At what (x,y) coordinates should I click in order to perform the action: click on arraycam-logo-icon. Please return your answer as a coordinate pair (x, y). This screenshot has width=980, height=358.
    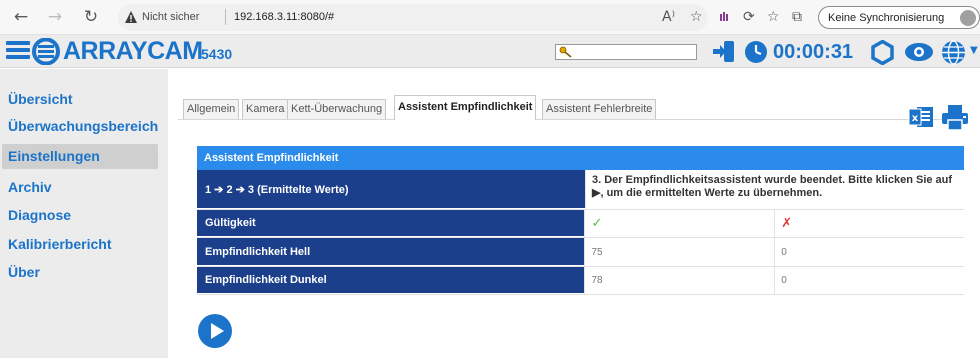
    Looking at the image, I should click on (46, 51).